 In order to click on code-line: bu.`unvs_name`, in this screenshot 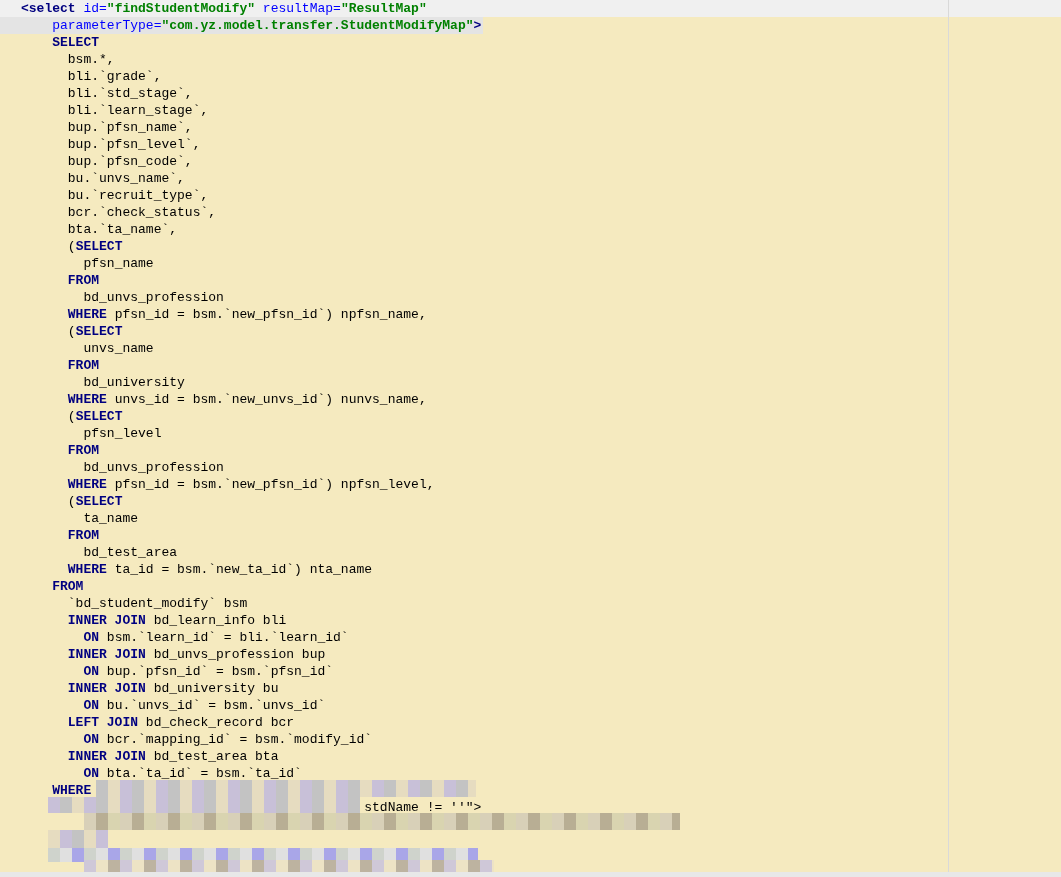, I will do `click(126, 178)`.